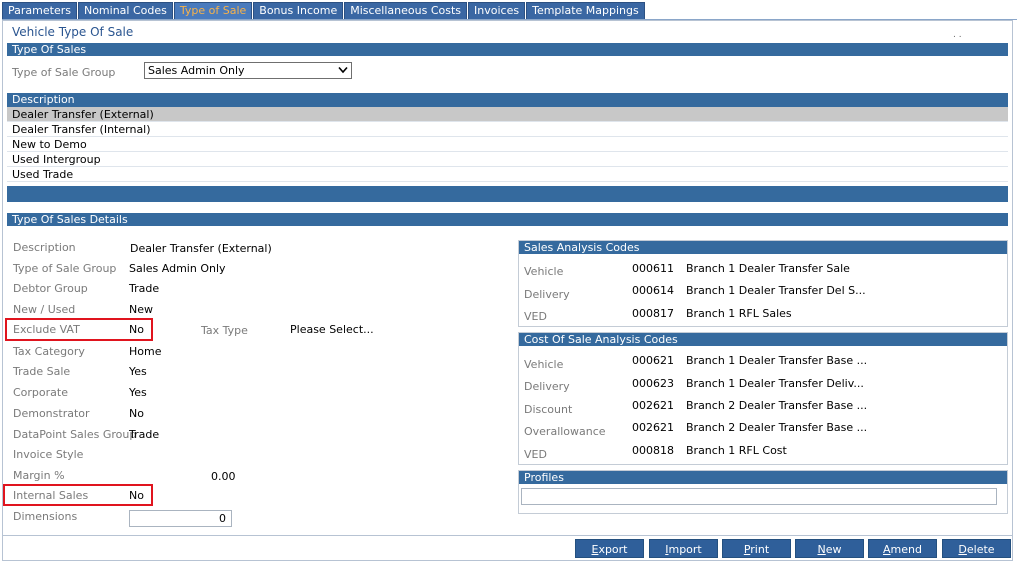 The image size is (1019, 564). Describe the element at coordinates (51, 413) in the screenshot. I see `demonstrator-label: Demonstrator` at that location.